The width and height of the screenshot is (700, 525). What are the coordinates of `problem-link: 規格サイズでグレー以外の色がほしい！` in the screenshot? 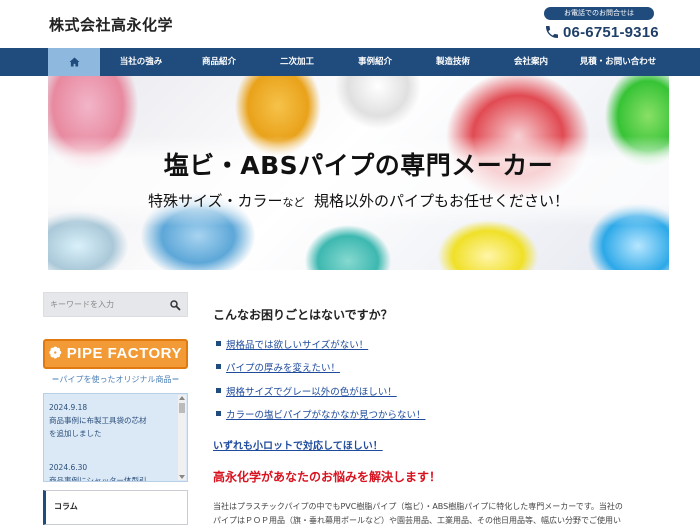 It's located at (311, 391).